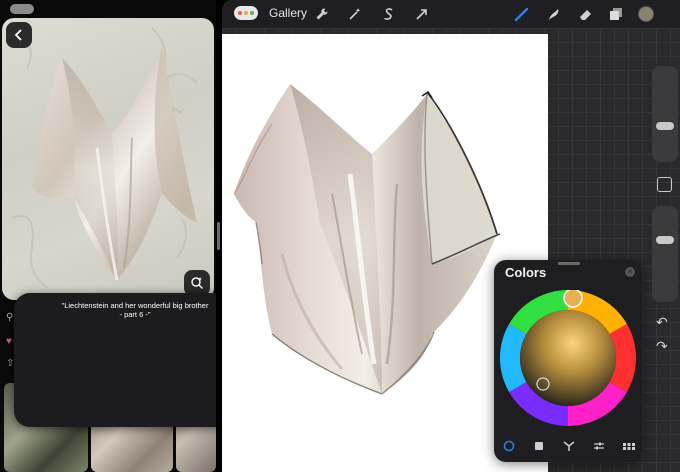 The width and height of the screenshot is (680, 472). Describe the element at coordinates (246, 13) in the screenshot. I see `multitask-menu-button` at that location.